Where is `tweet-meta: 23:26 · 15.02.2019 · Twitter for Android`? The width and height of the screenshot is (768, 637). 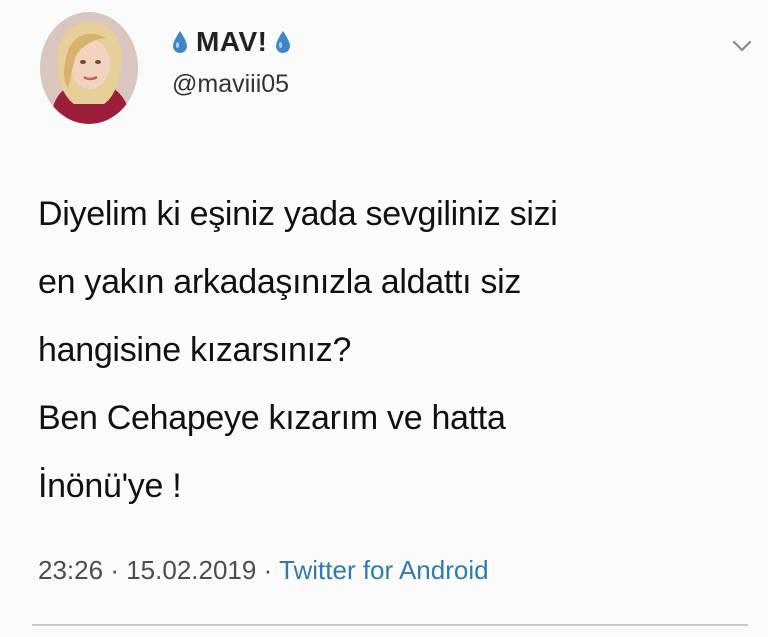 tweet-meta: 23:26 · 15.02.2019 · Twitter for Android is located at coordinates (263, 570).